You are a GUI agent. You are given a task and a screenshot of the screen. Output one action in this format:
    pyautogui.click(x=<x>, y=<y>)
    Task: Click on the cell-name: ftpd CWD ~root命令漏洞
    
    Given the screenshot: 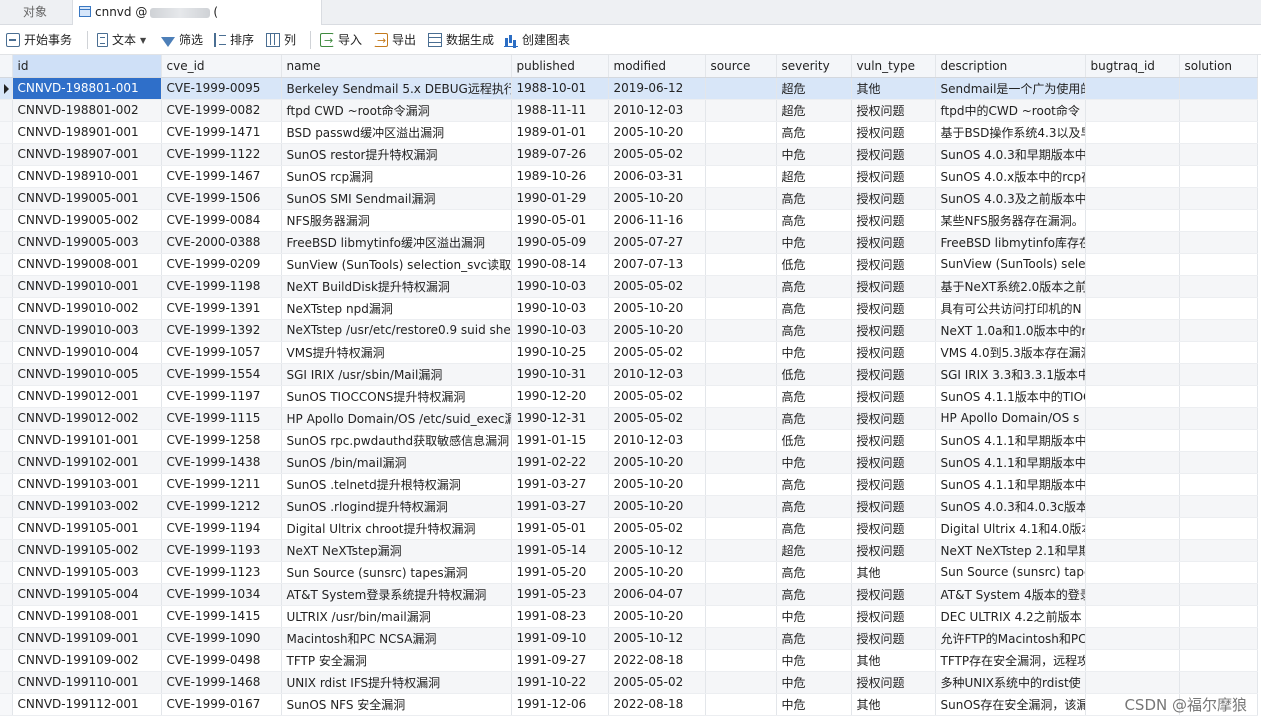 What is the action you would take?
    pyautogui.click(x=396, y=110)
    